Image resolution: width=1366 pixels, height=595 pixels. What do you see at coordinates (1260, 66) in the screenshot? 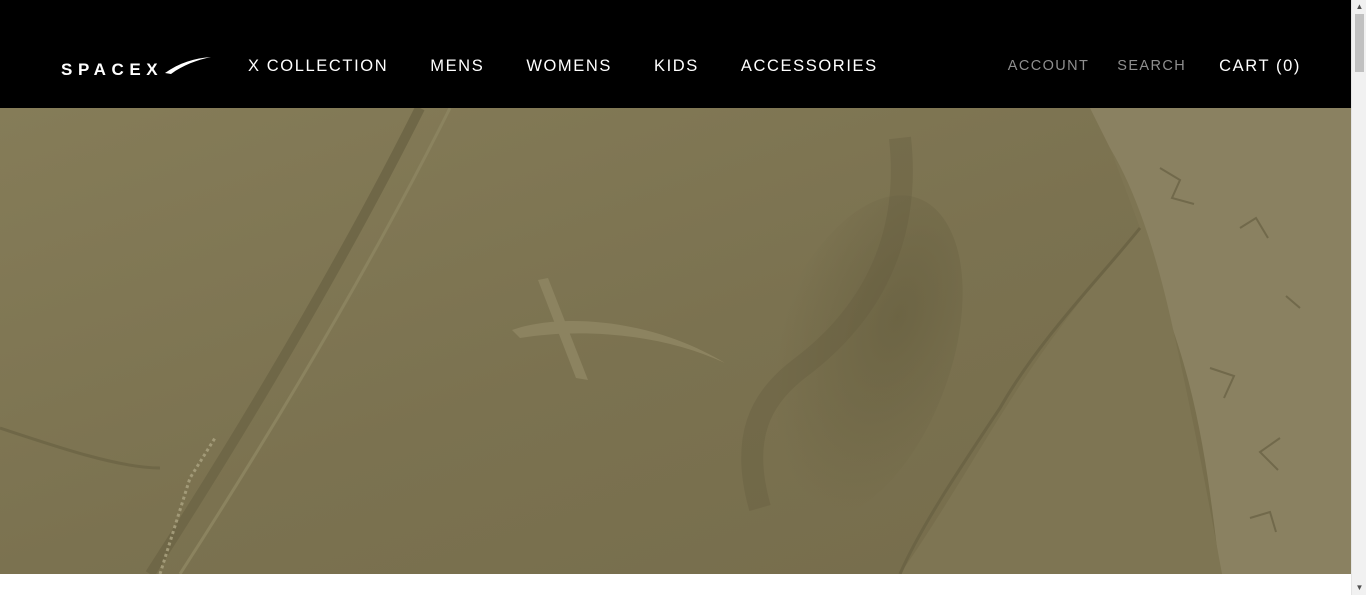
I see `cart-link: CART (0)` at bounding box center [1260, 66].